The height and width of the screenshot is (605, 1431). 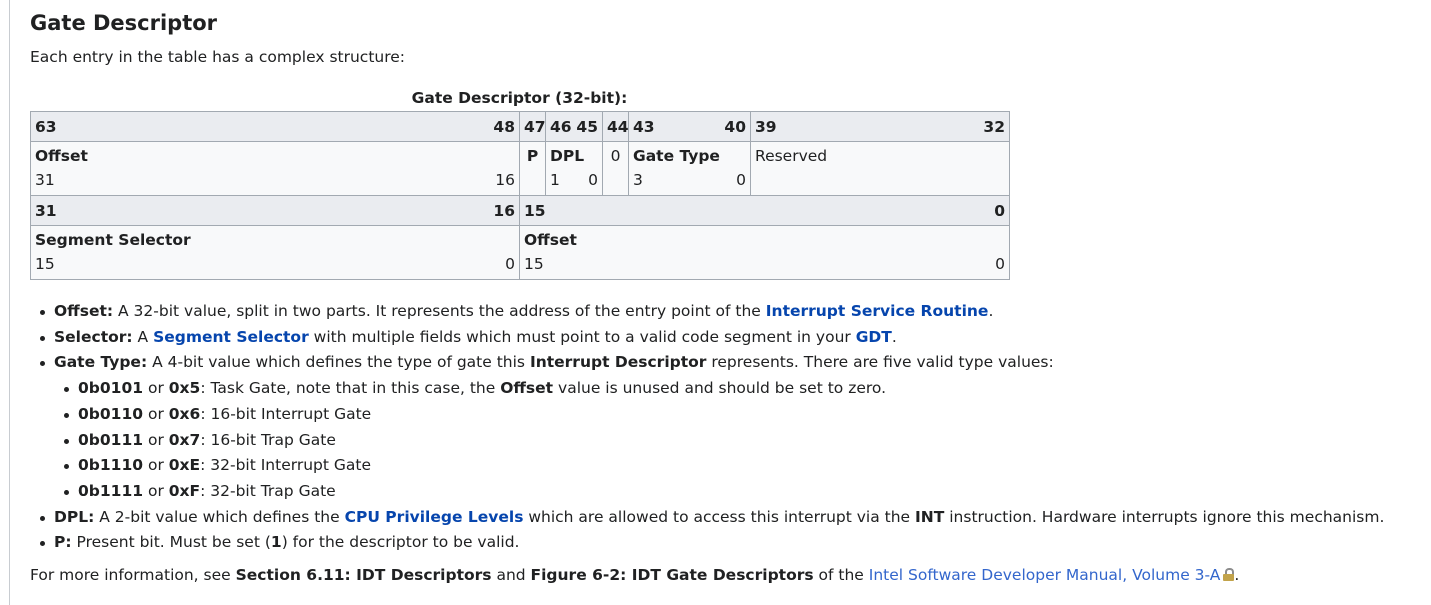 I want to click on code: 0b0110, so click(x=111, y=413).